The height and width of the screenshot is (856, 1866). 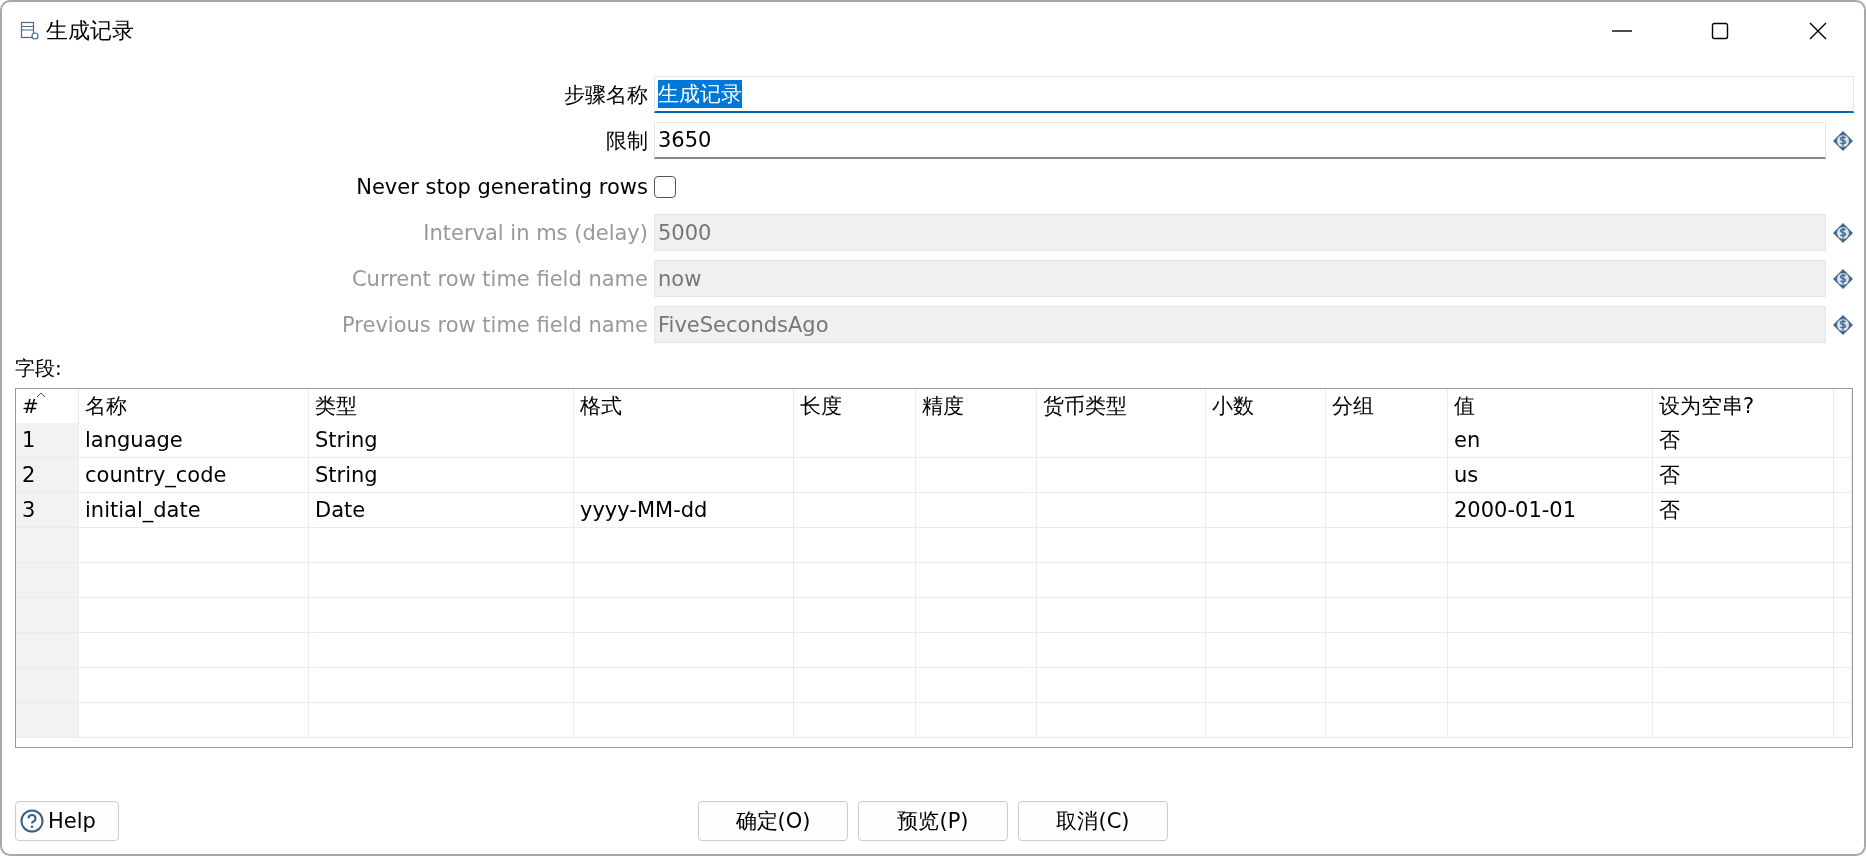 I want to click on field-label: Previous row time field name, so click(x=495, y=324).